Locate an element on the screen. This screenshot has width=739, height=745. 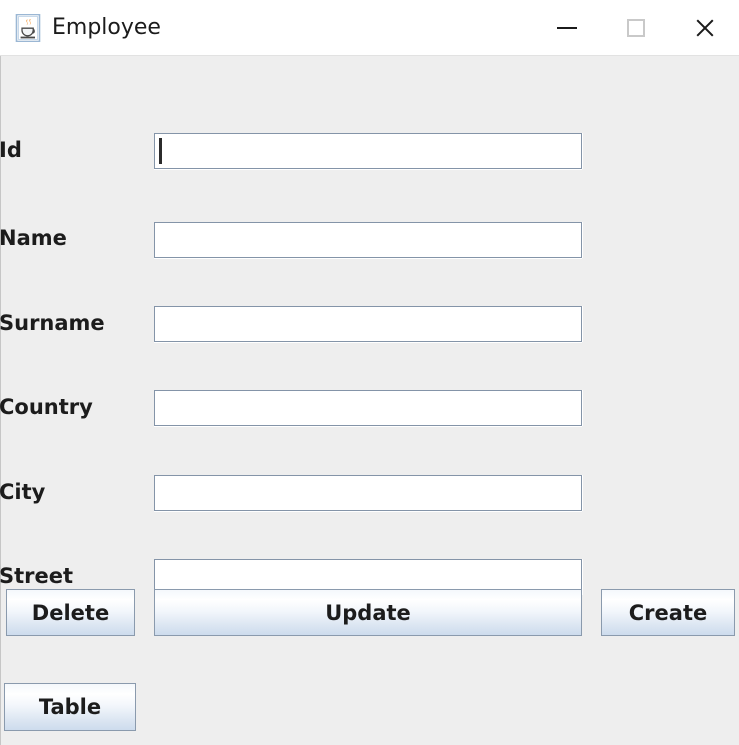
create-button: Create is located at coordinates (668, 612).